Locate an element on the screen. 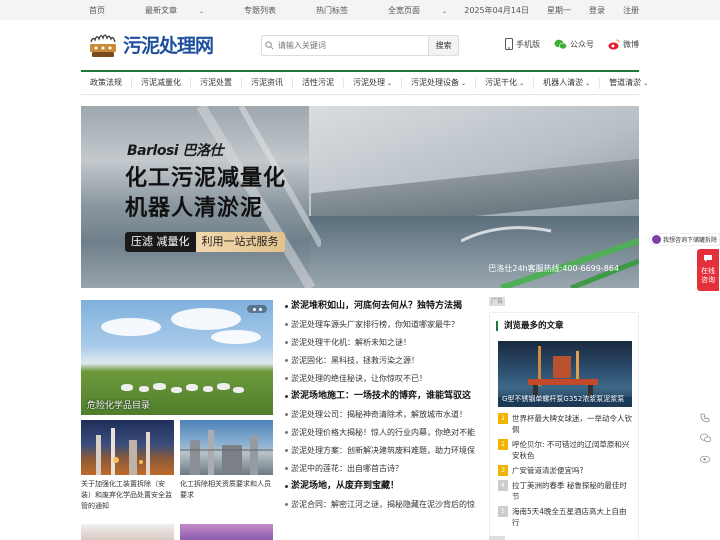 Image resolution: width=720 pixels, height=540 pixels. most-viewed-caption: G型不锈钢单螺杆泵G352浓浆泵泥浆泵 is located at coordinates (563, 399).